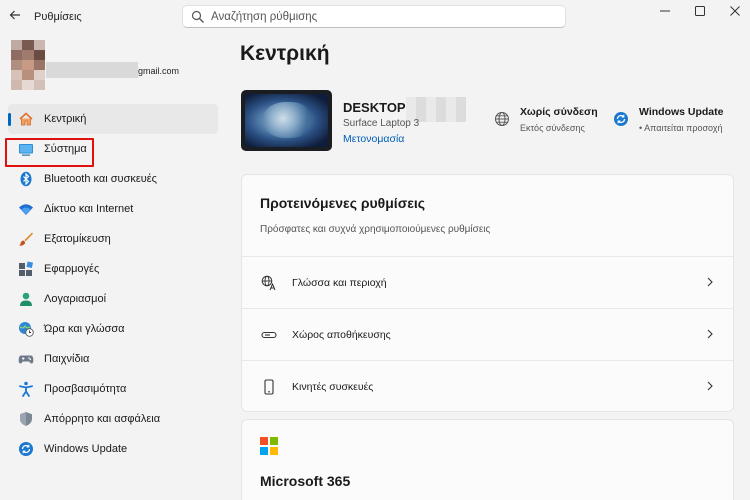 This screenshot has width=750, height=500. Describe the element at coordinates (89, 209) in the screenshot. I see `sidebar-item-label: Δίκτυο και Internet` at that location.